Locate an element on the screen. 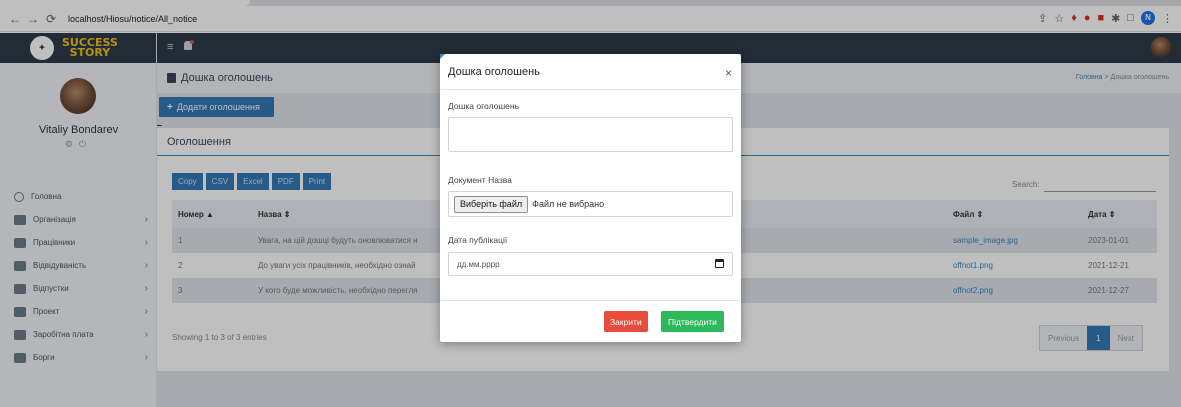 The height and width of the screenshot is (407, 1181). file-input: Виберіть файл Файл не вибрано is located at coordinates (590, 204).